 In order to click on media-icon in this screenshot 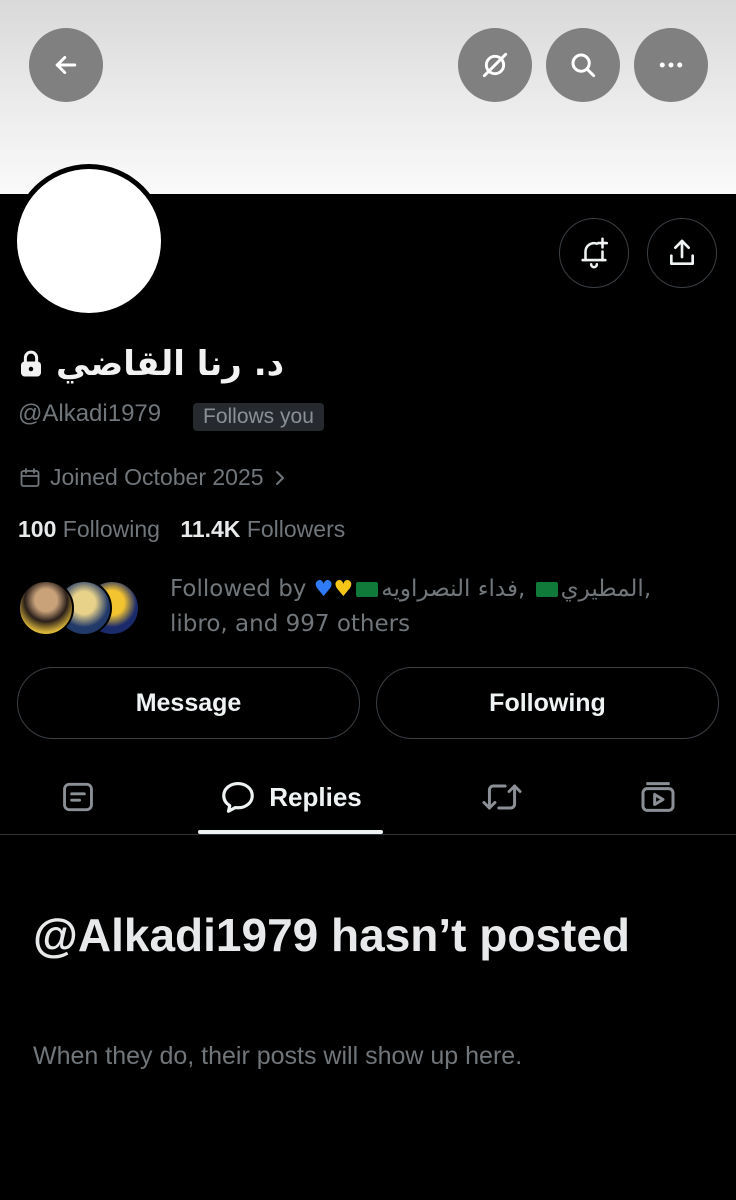, I will do `click(658, 797)`.